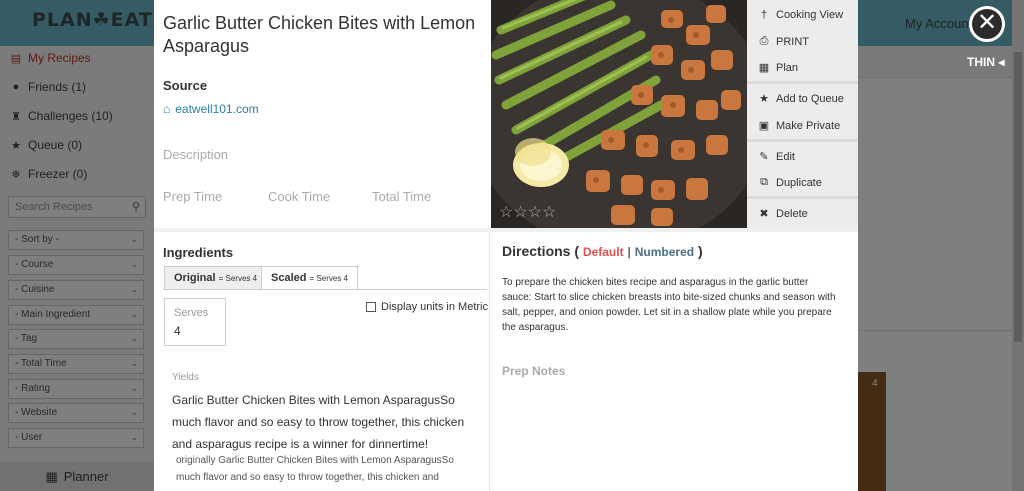  What do you see at coordinates (787, 67) in the screenshot?
I see `action-label: Plan` at bounding box center [787, 67].